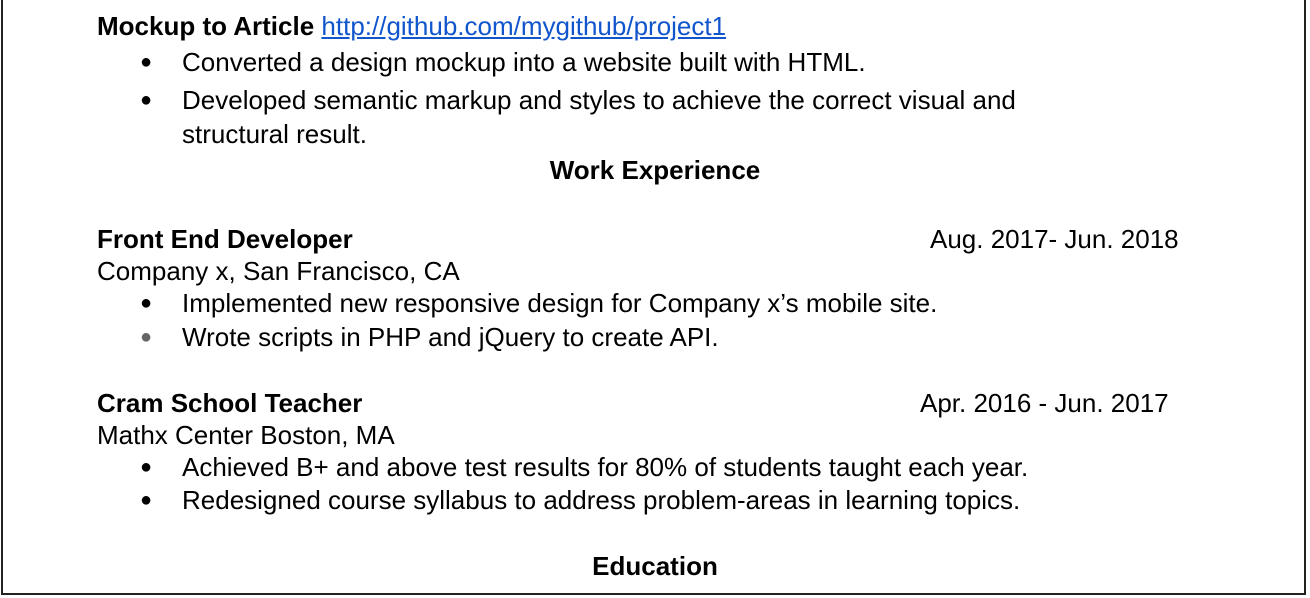 The height and width of the screenshot is (598, 1310). I want to click on section-heading-work-experience: Work Experience, so click(655, 170).